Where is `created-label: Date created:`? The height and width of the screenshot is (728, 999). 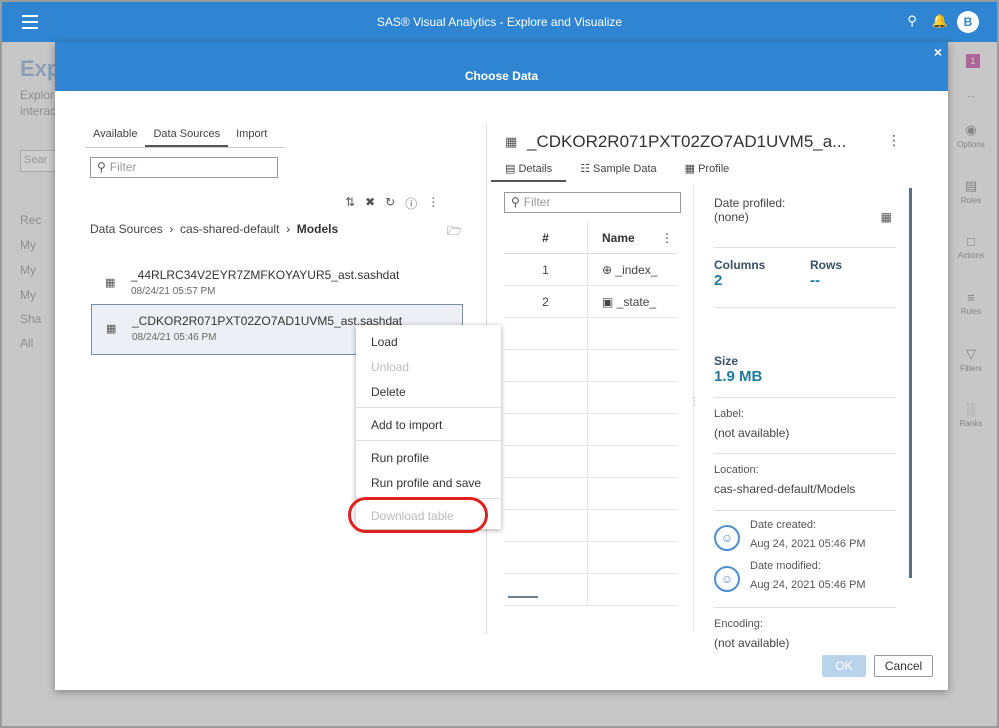
created-label: Date created: is located at coordinates (783, 525).